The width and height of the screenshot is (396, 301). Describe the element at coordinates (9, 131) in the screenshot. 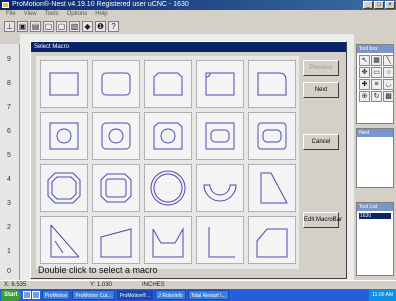

I see `ruler-tick: 6` at that location.